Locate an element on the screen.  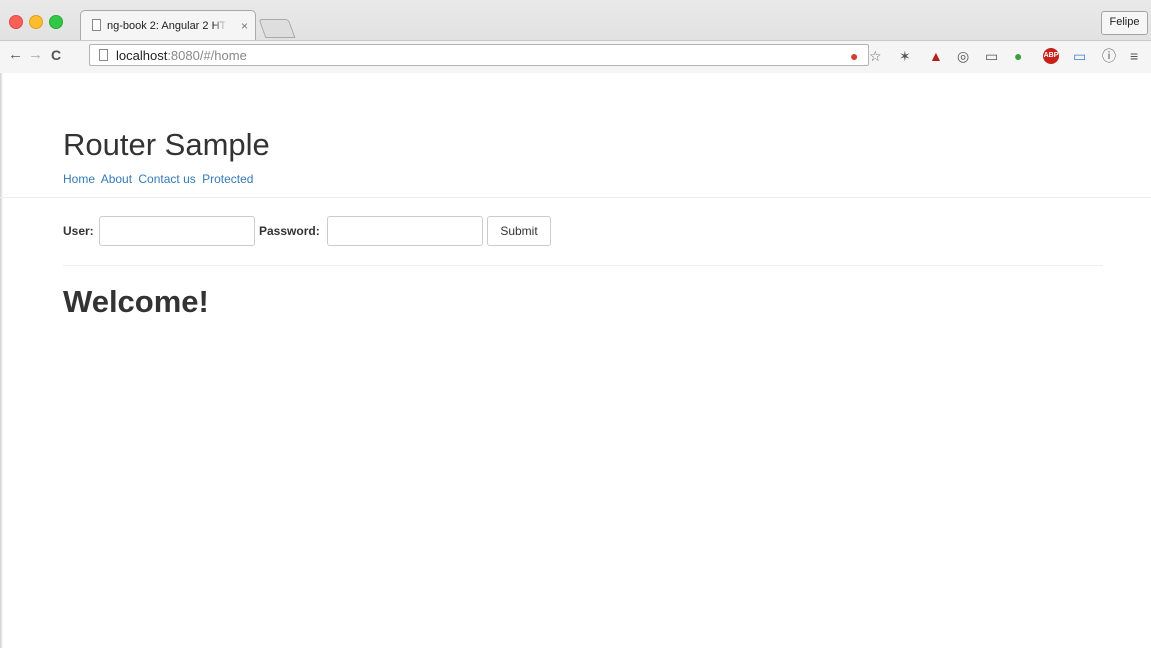
browser-tab: ng-book 2: Angular 2 HTTP × is located at coordinates (168, 25).